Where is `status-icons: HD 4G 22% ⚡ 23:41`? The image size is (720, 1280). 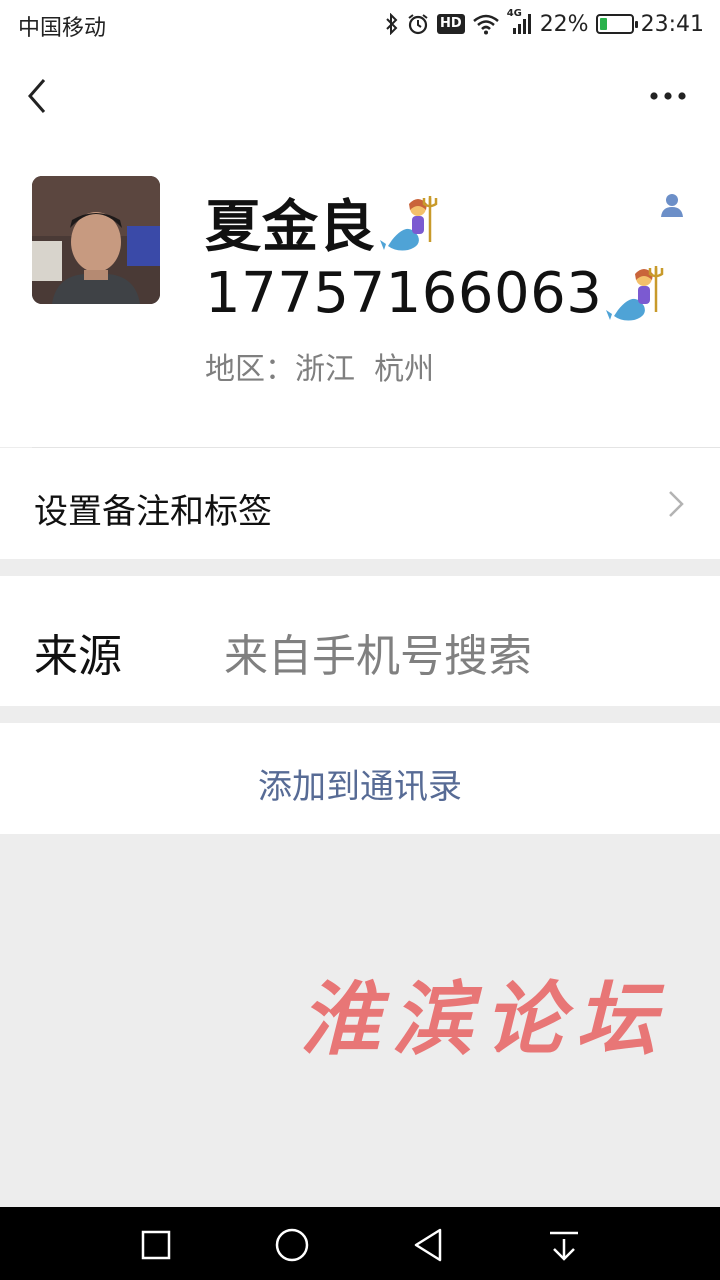
status-icons: HD 4G 22% ⚡ 23:41 is located at coordinates (544, 24).